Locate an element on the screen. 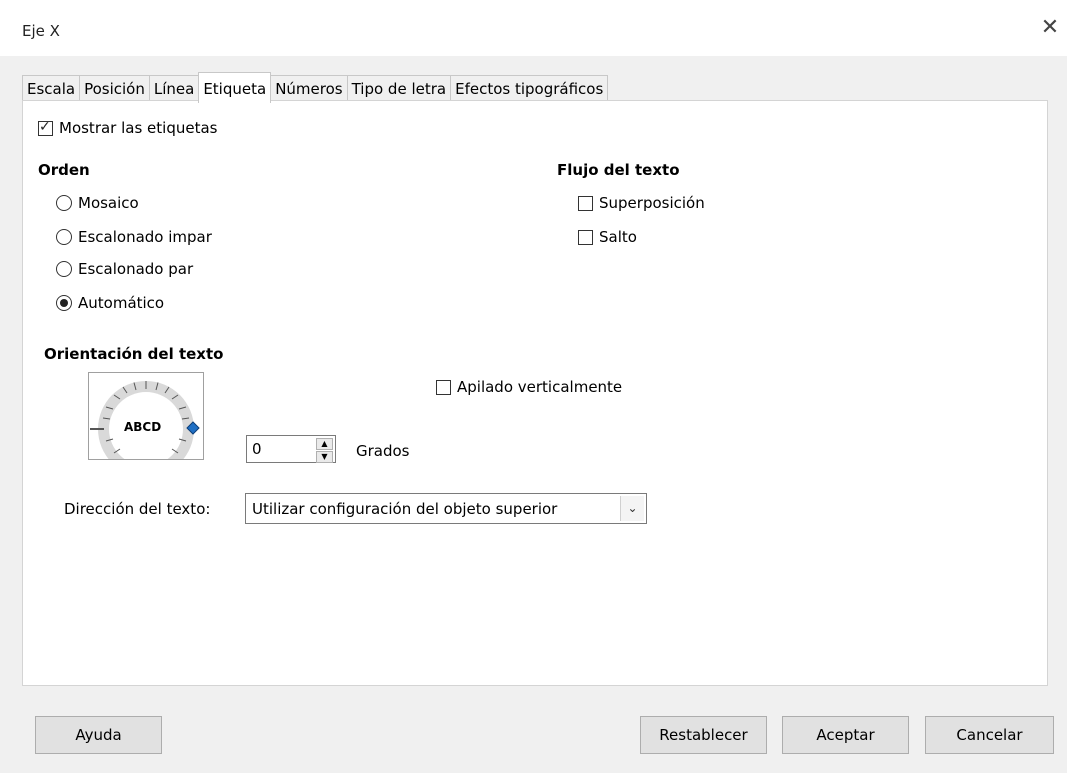 This screenshot has height=773, width=1067. overlap-checkbox: Superposición is located at coordinates (641, 203).